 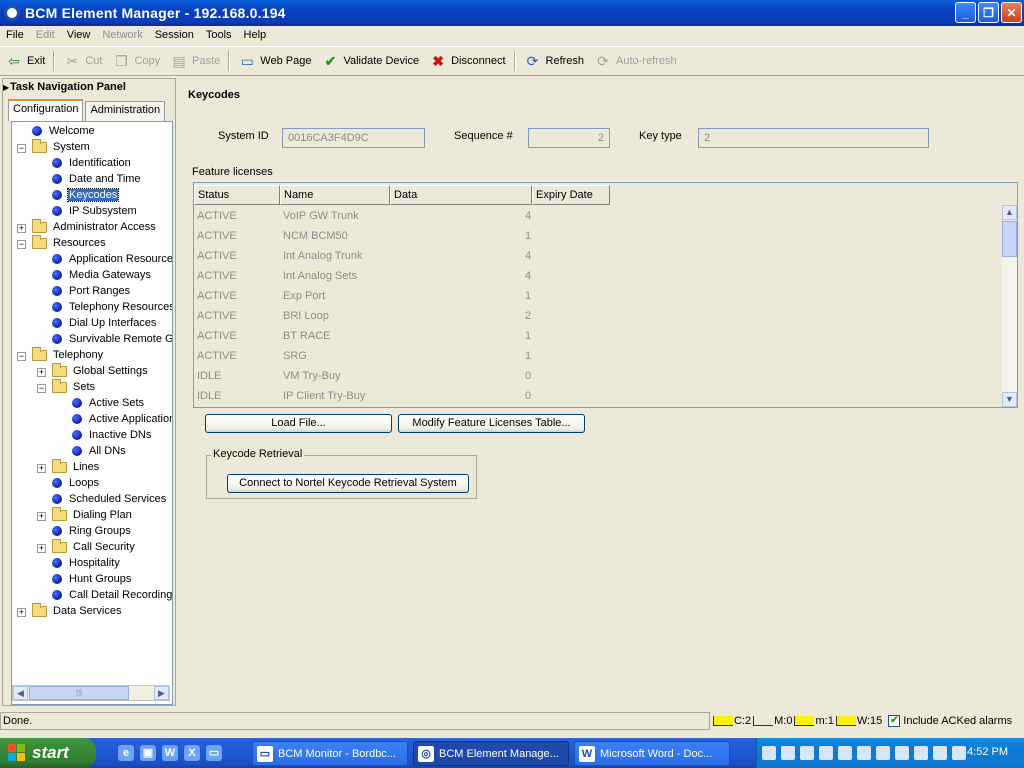 What do you see at coordinates (1009, 239) in the screenshot?
I see `scroll-thumb` at bounding box center [1009, 239].